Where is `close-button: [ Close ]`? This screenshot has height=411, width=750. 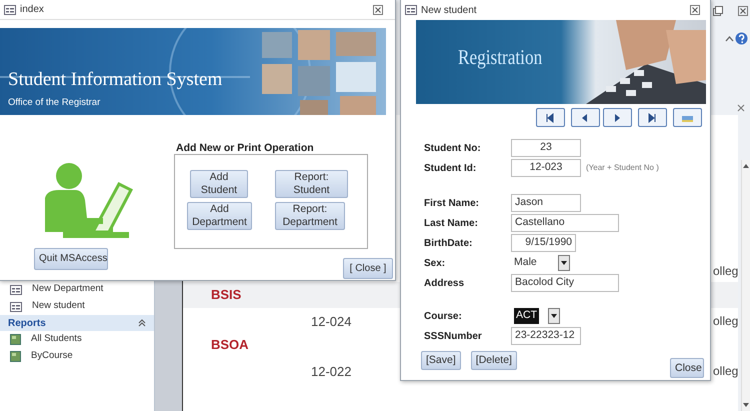
close-button: [ Close ] is located at coordinates (368, 268).